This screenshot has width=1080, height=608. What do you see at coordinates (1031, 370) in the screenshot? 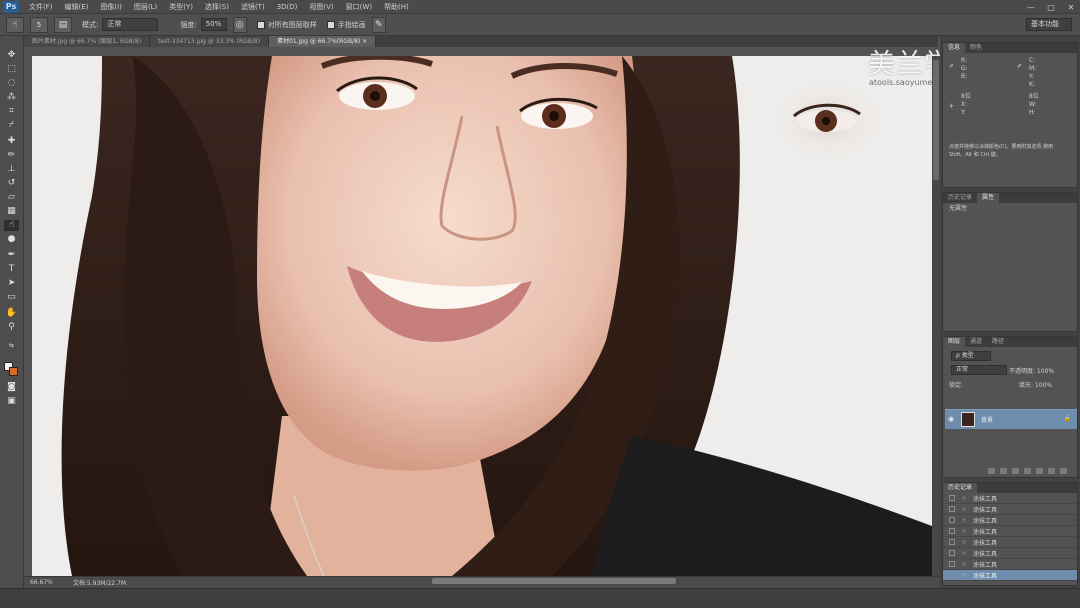
I see `layer-opacity: 不透明度: 100%` at bounding box center [1031, 370].